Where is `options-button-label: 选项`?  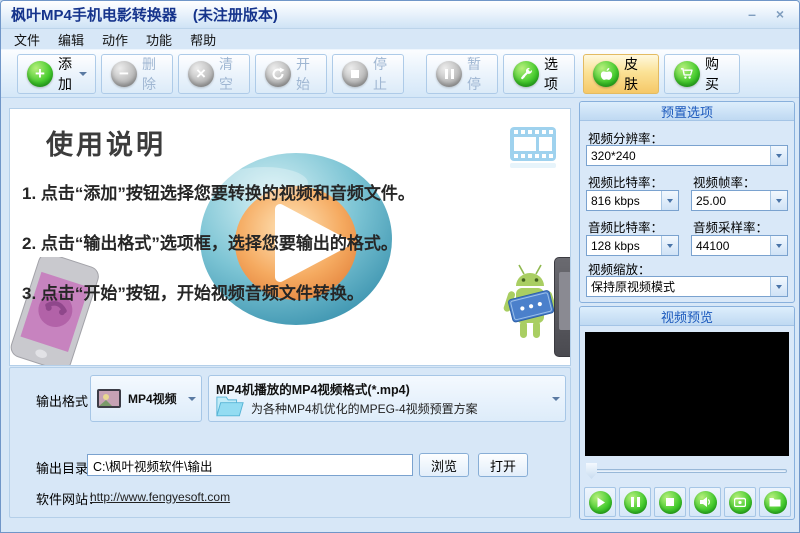 options-button-label: 选项 is located at coordinates (551, 73).